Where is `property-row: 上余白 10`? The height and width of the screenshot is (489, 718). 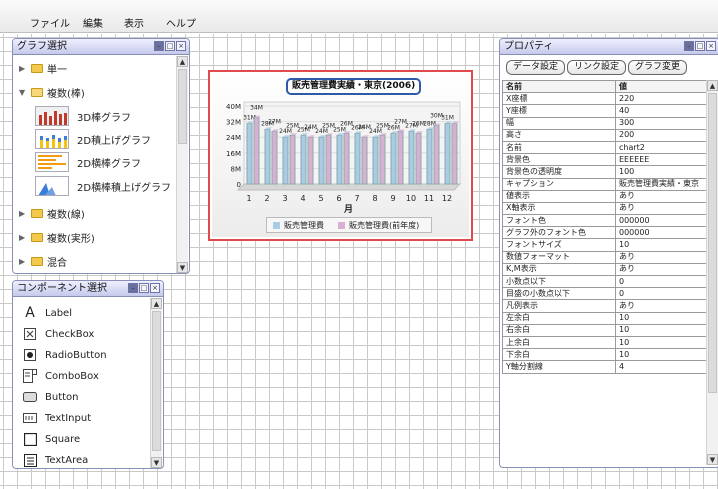 property-row: 上余白 10 is located at coordinates (605, 342).